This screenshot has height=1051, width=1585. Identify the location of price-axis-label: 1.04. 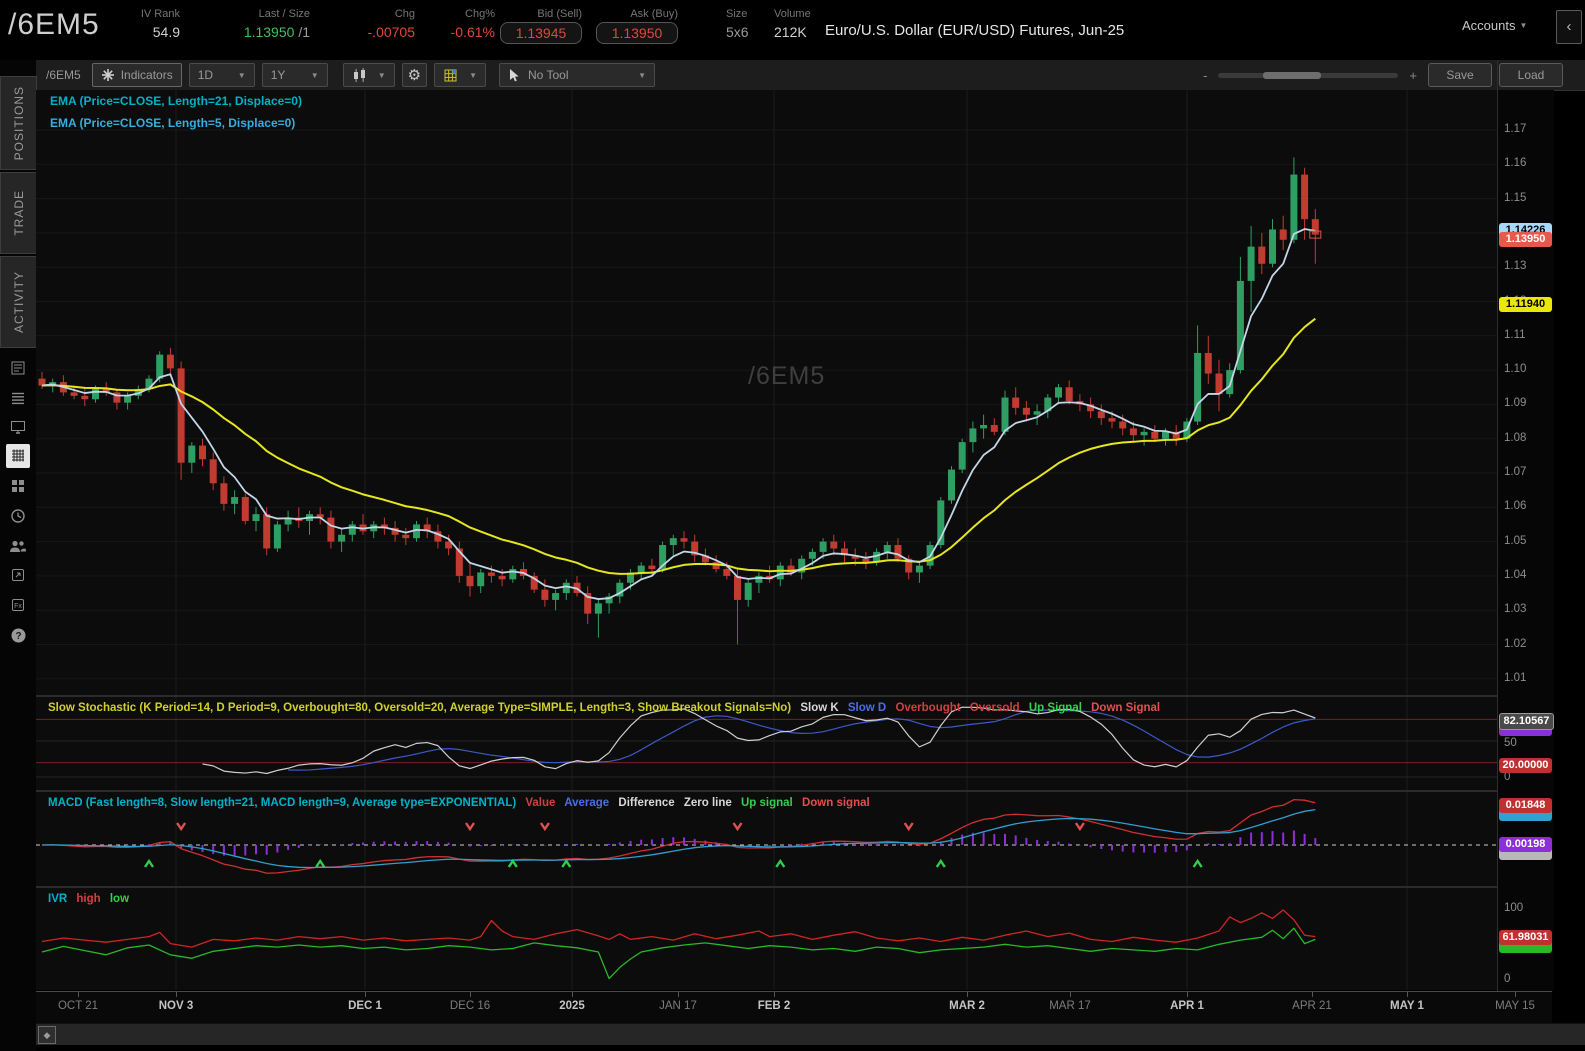
(1515, 574).